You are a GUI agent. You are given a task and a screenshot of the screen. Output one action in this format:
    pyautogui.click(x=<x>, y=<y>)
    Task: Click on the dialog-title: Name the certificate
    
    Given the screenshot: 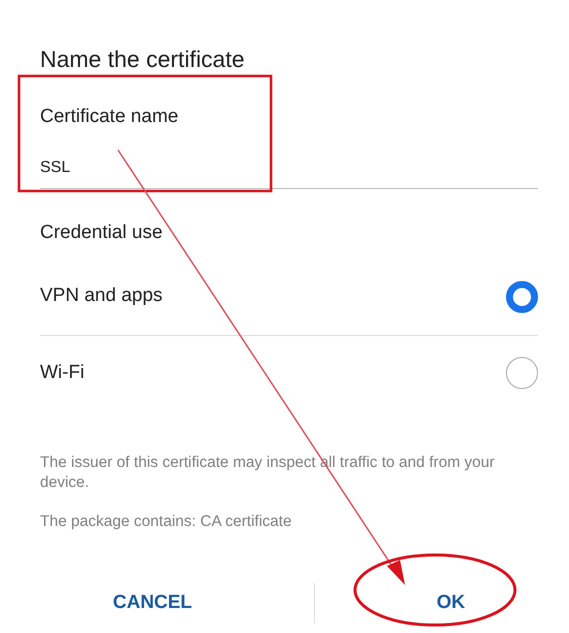 What is the action you would take?
    pyautogui.click(x=143, y=59)
    